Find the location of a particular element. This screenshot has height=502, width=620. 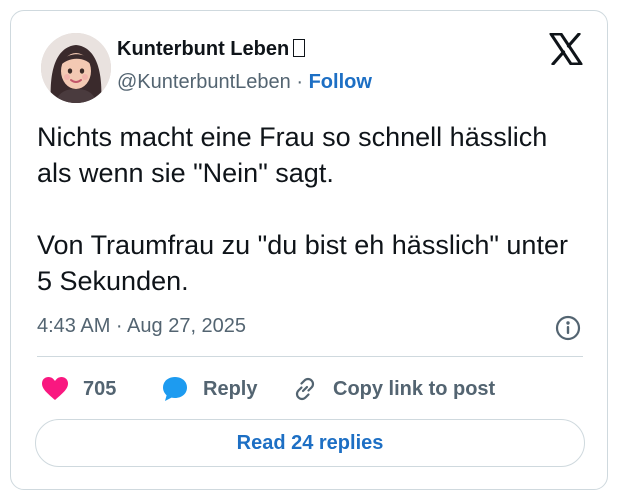

info-icon is located at coordinates (568, 328).